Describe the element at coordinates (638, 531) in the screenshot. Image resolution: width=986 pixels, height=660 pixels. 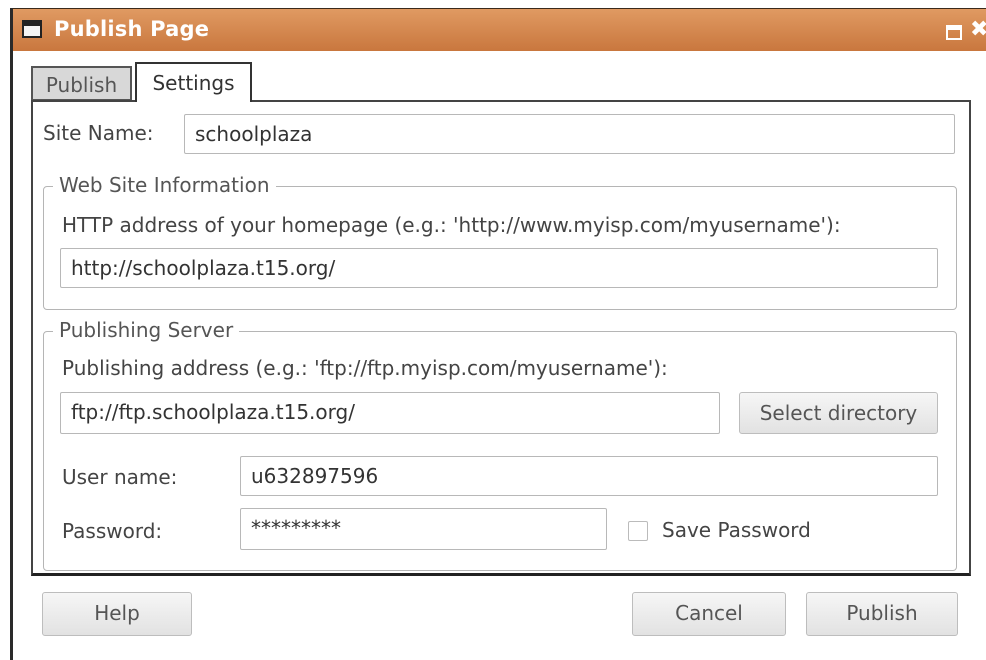
I see `save-password-checkbox` at that location.